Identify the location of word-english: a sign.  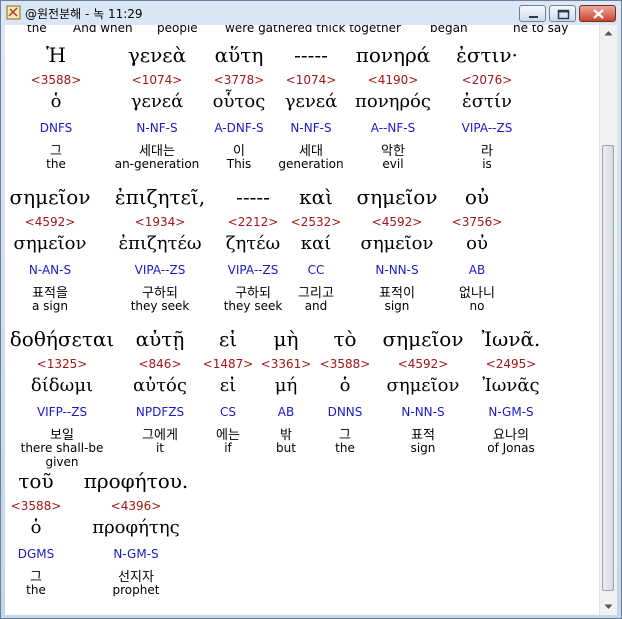
(50, 306).